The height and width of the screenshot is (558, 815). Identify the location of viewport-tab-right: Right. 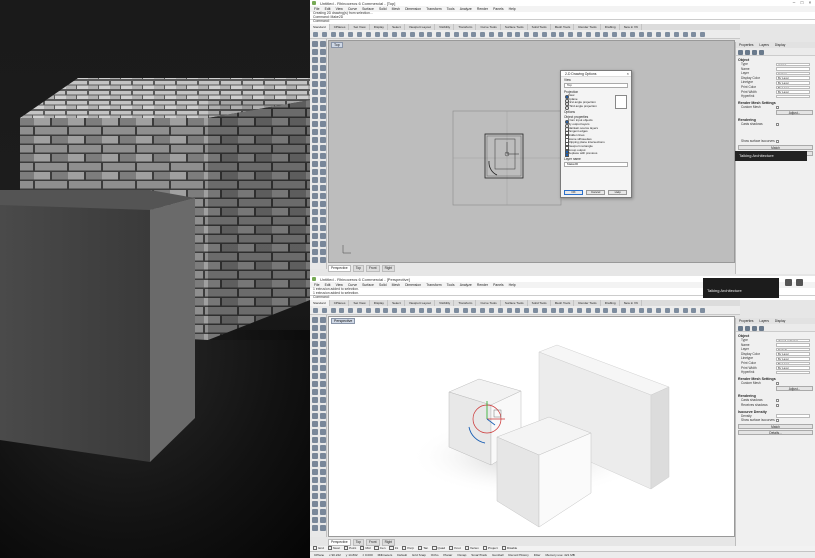
(388, 268).